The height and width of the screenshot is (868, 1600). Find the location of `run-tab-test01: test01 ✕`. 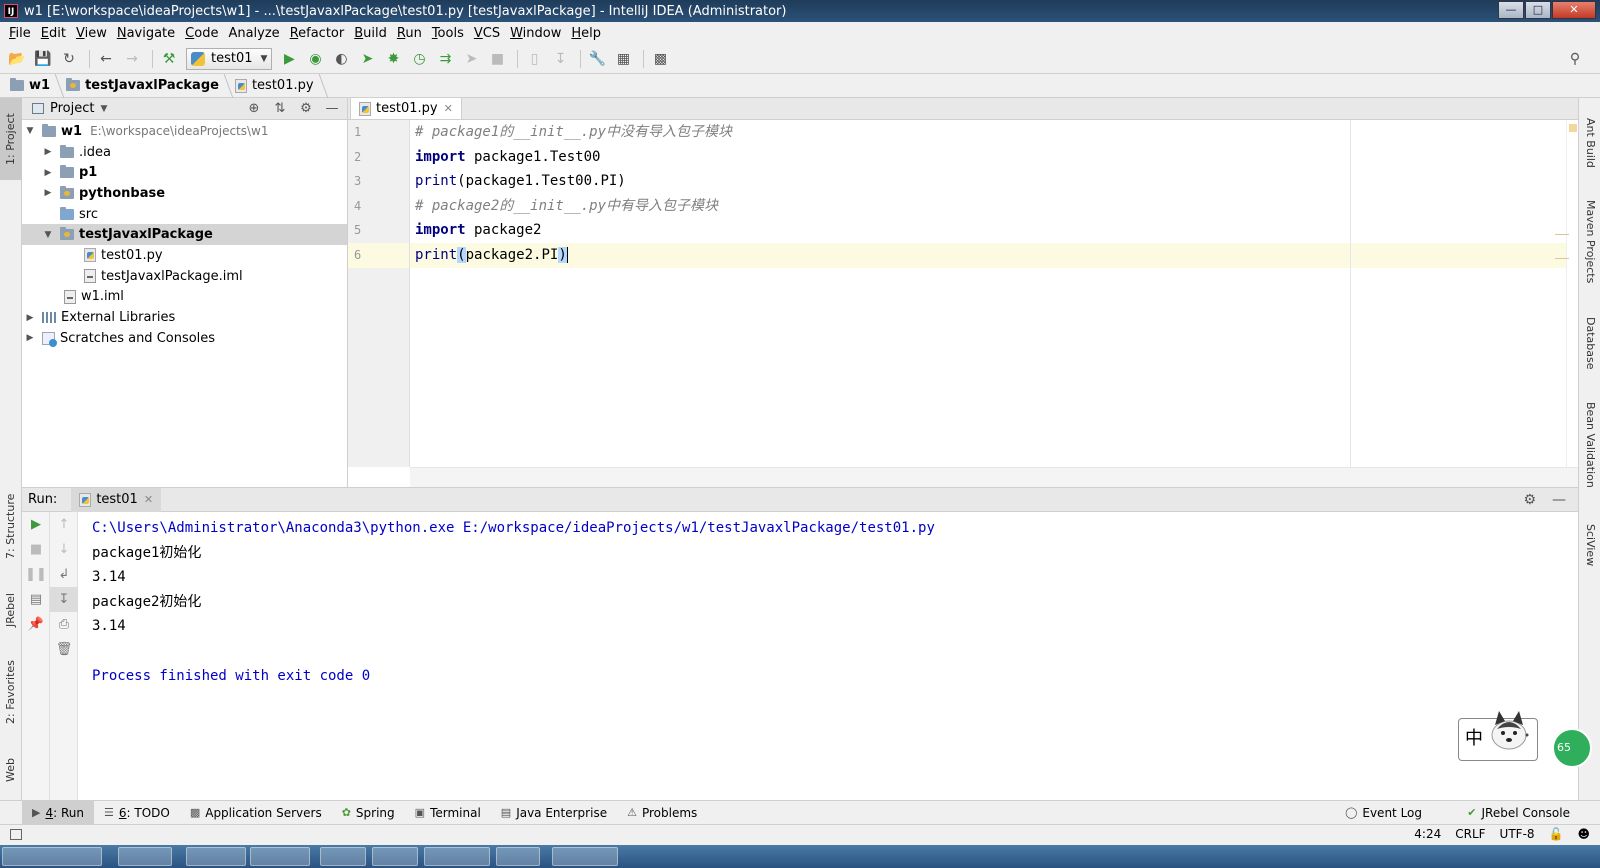

run-tab-test01: test01 ✕ is located at coordinates (116, 499).